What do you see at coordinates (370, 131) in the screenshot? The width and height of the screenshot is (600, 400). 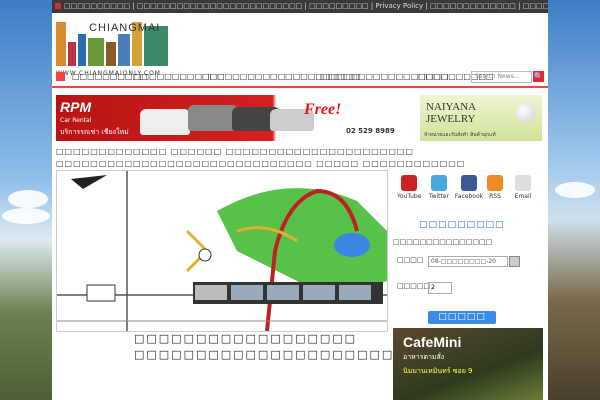 I see `rpm-phone: 02 529 8989` at bounding box center [370, 131].